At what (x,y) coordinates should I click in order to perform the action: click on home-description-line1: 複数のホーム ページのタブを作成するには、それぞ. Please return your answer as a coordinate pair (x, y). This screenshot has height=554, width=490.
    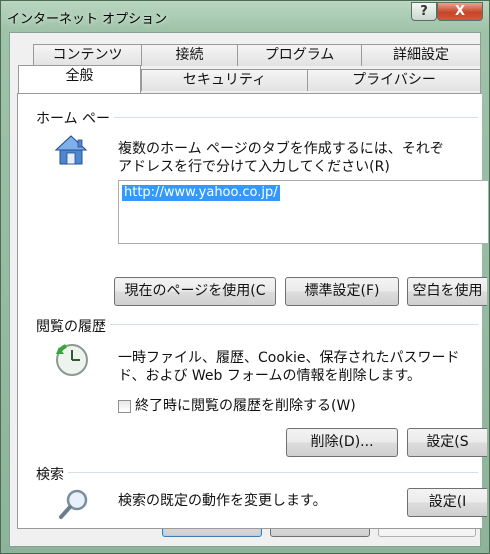
    Looking at the image, I should click on (281, 149).